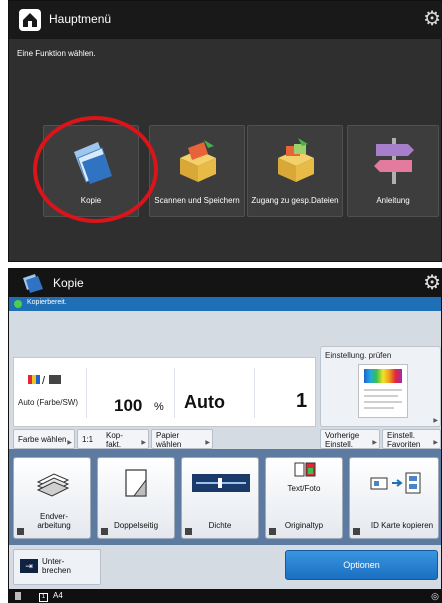 The image size is (442, 603). What do you see at coordinates (221, 484) in the screenshot?
I see `density-slider-icon` at bounding box center [221, 484].